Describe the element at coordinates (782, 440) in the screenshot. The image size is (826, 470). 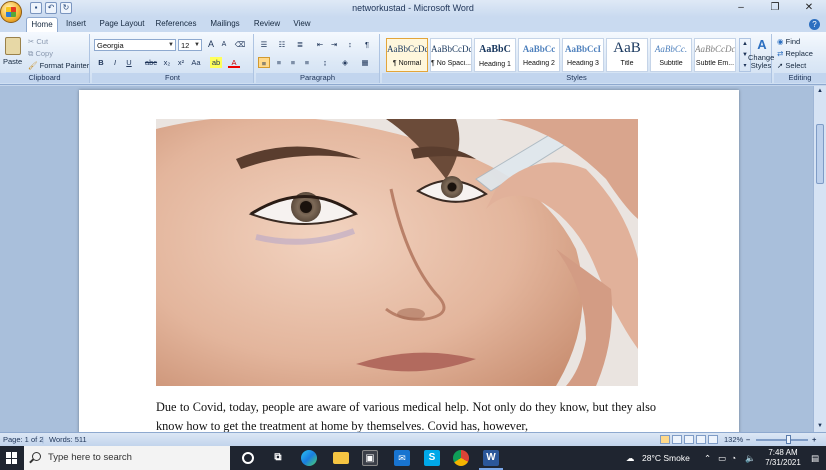
I see `zoom-slider` at that location.